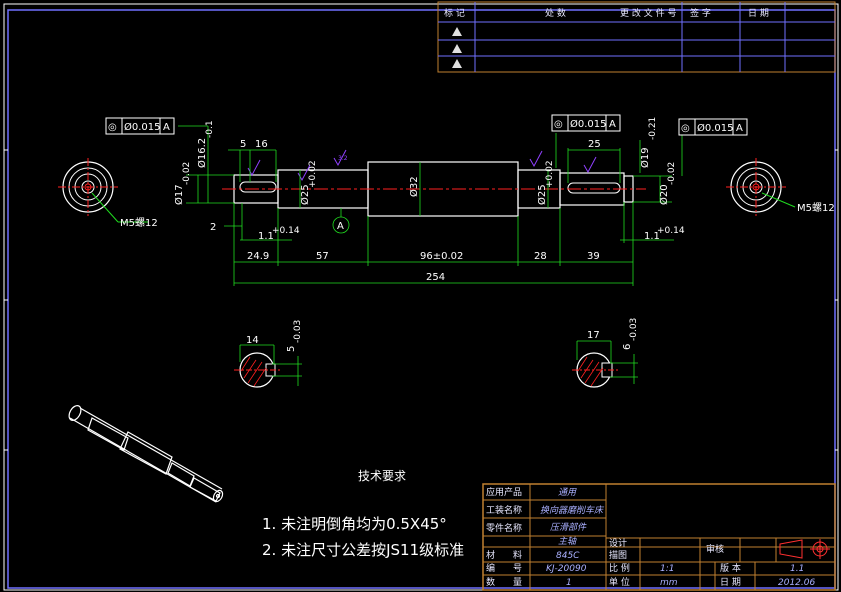  I want to click on dim-dia-16-2: Ø16.2, so click(202, 153).